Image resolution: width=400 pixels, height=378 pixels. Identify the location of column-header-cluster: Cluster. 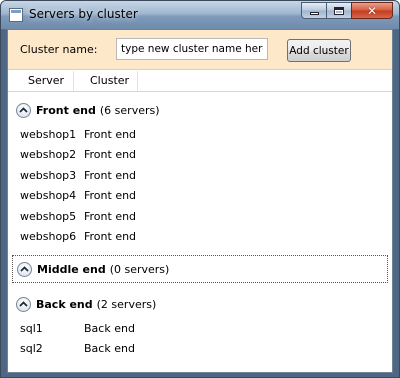
(106, 81).